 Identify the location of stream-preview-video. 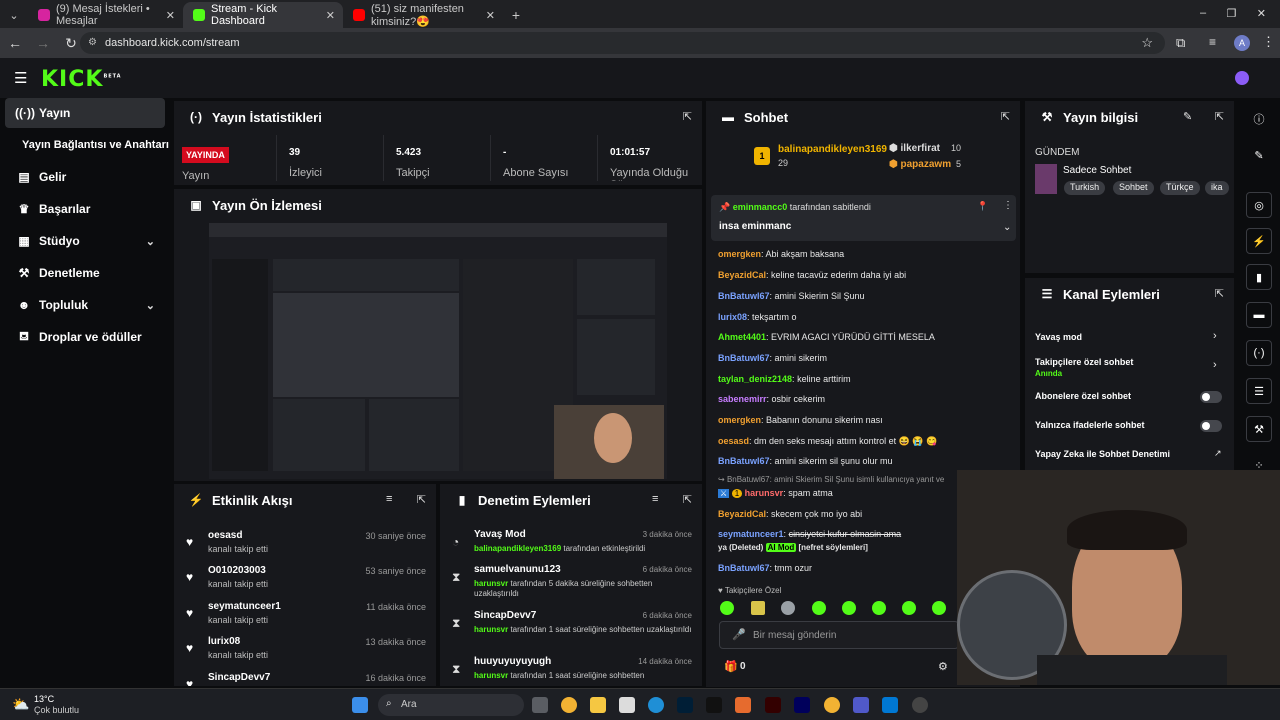
(438, 351).